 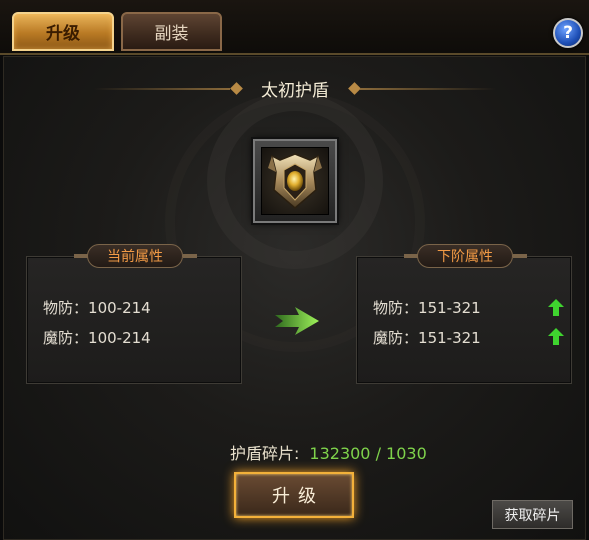 I want to click on next-stat-physical: 物防：151-321, so click(x=427, y=308).